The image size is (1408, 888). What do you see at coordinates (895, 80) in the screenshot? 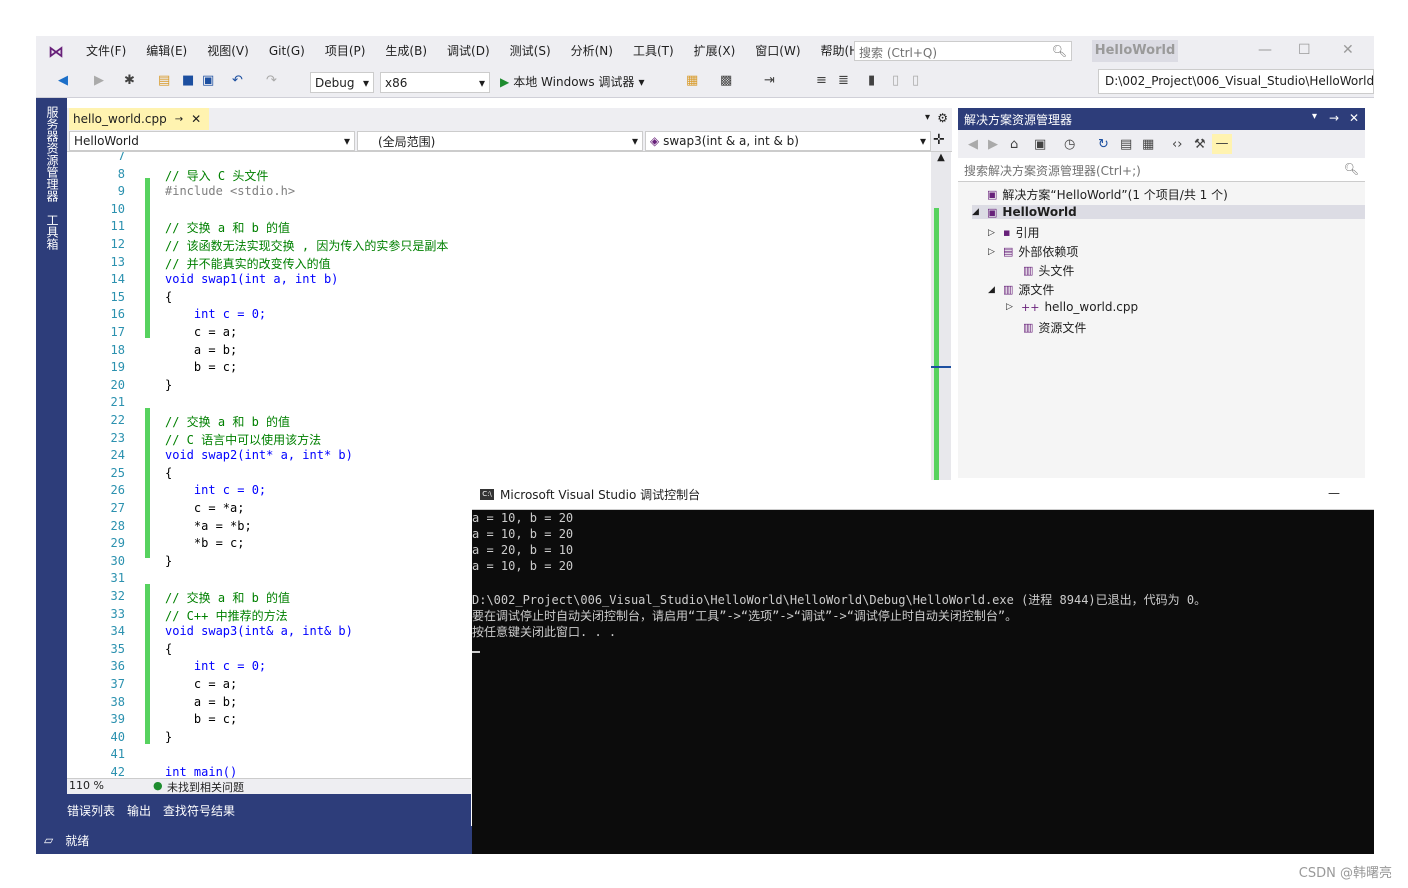
I see `prev-bookmark-icon: ▯` at bounding box center [895, 80].